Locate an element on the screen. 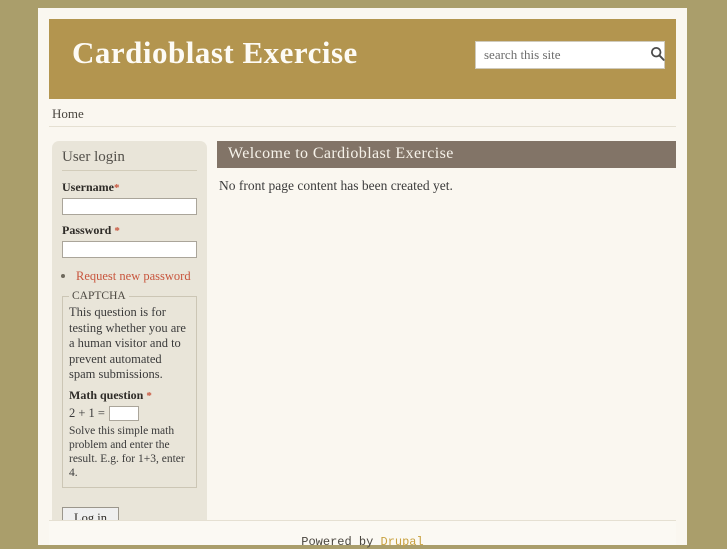 This screenshot has width=727, height=549. search-submit-button is located at coordinates (657, 55).